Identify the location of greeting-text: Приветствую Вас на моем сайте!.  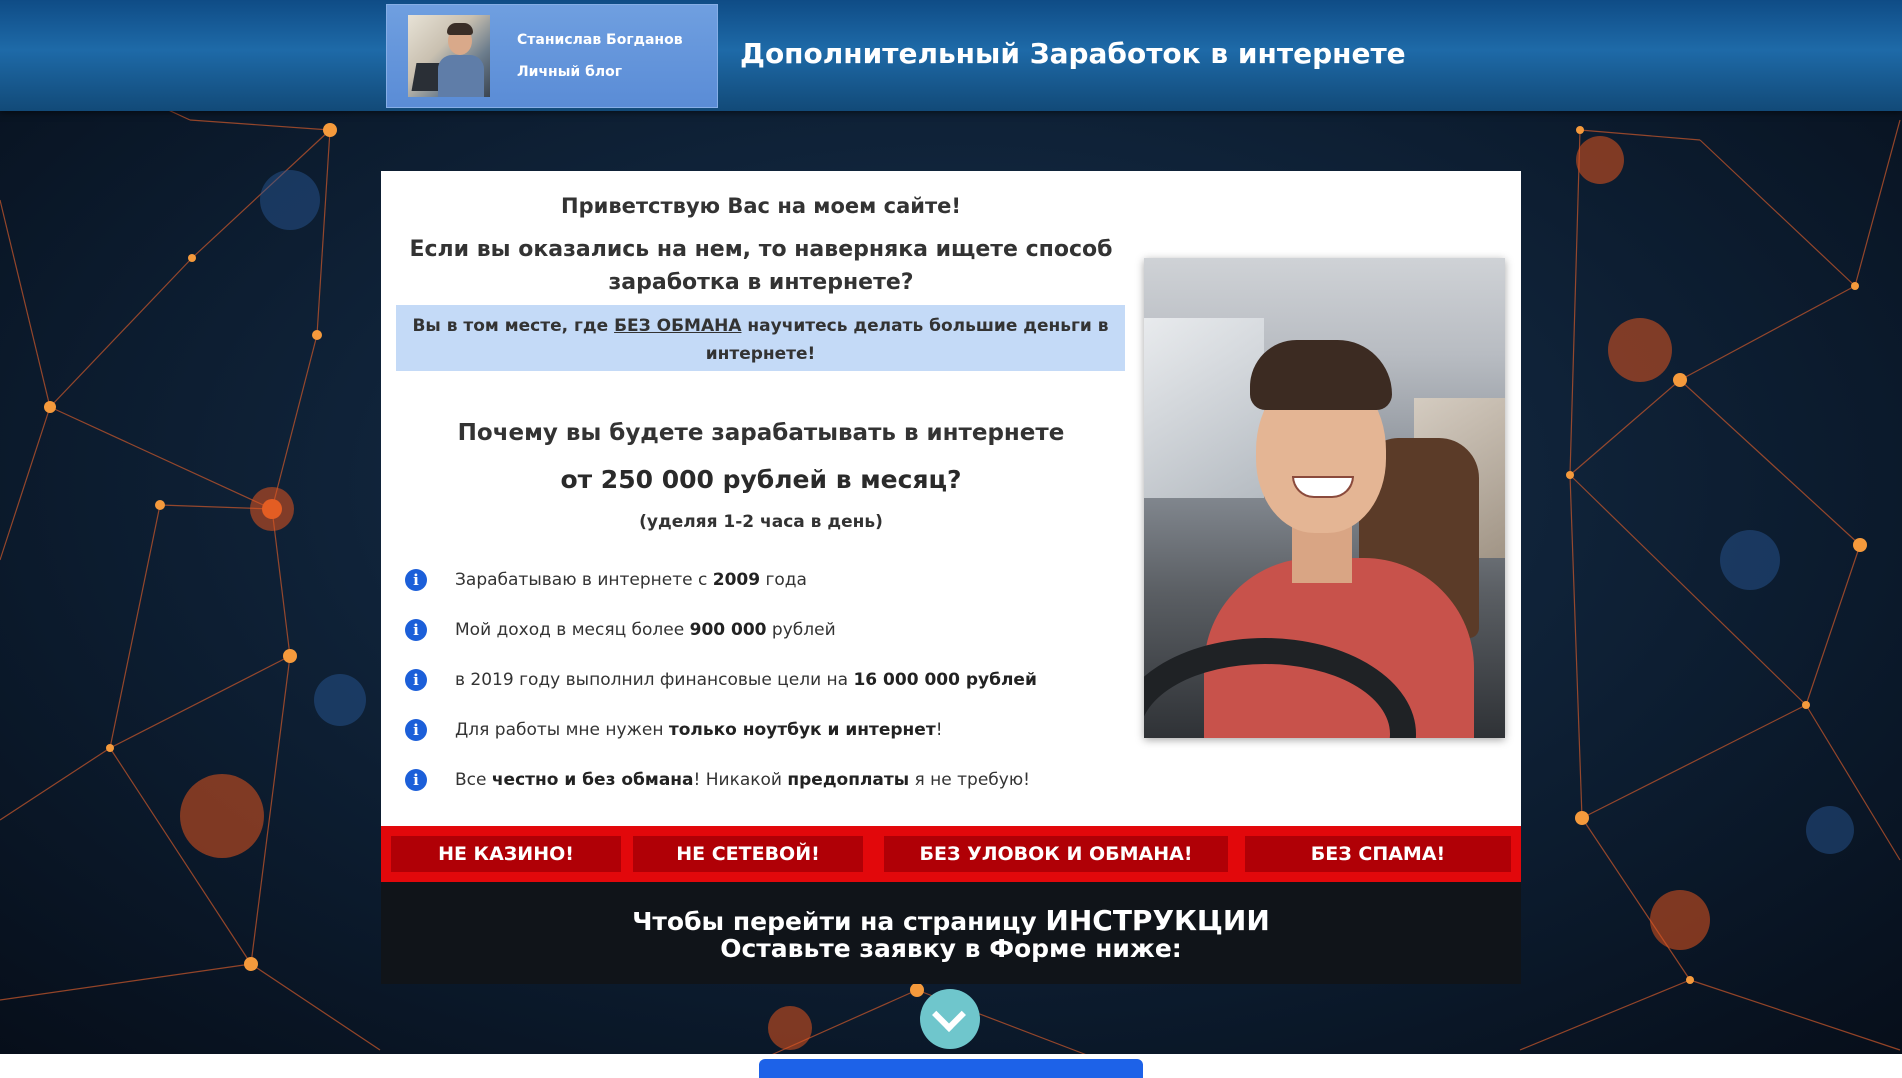
(761, 206).